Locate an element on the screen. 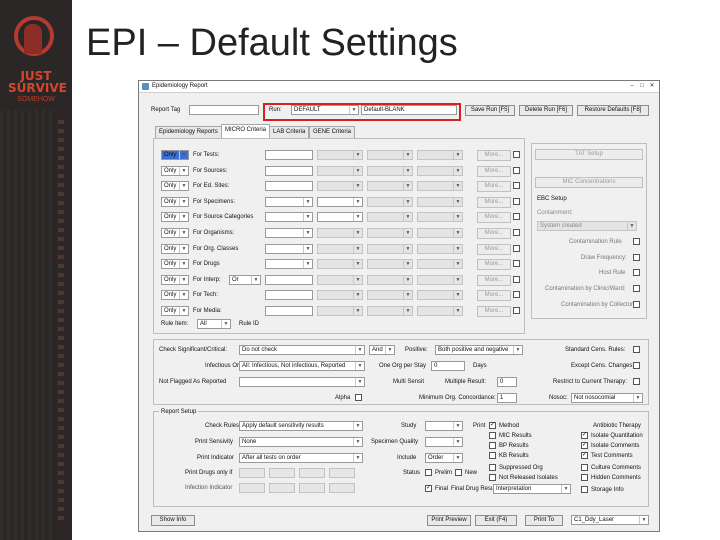 Image resolution: width=720 pixels, height=540 pixels. multiple-result-input: 0 is located at coordinates (507, 382).